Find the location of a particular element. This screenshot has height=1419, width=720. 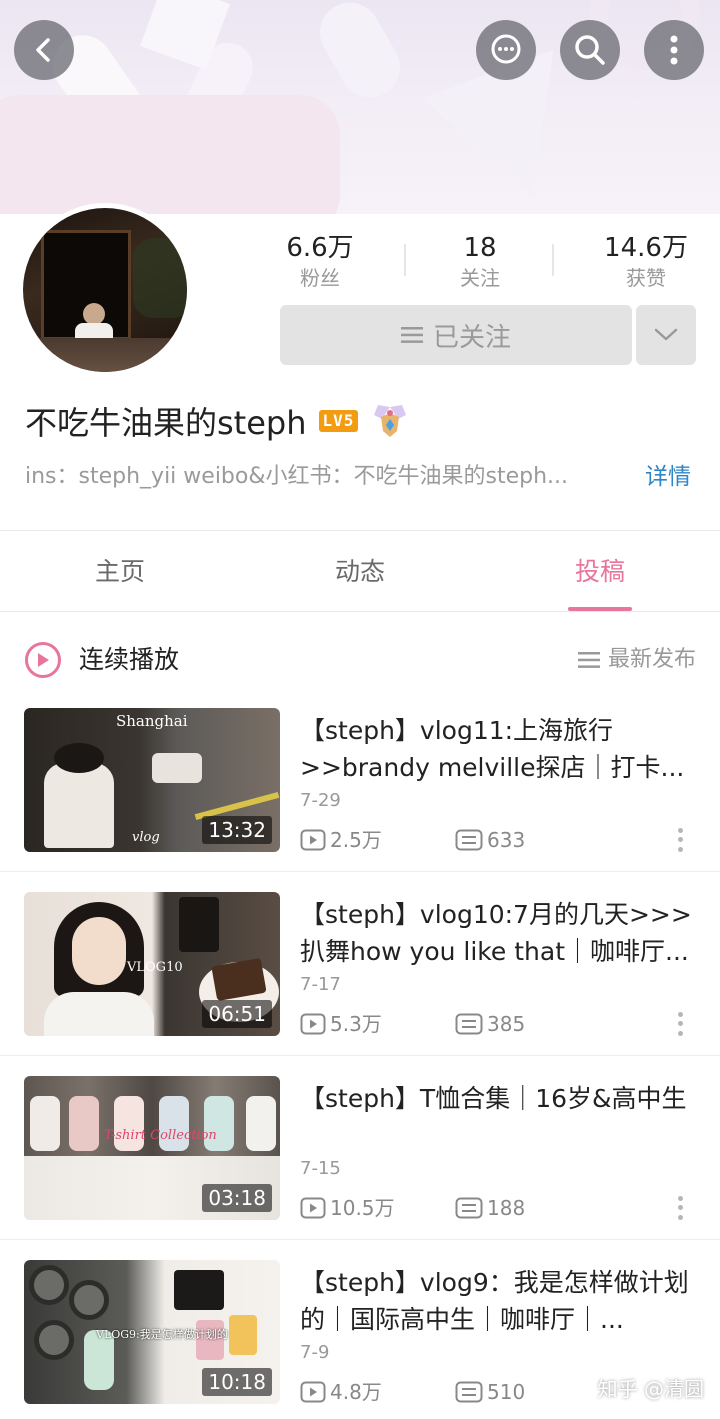

video-date: 7-9 is located at coordinates (315, 1352).